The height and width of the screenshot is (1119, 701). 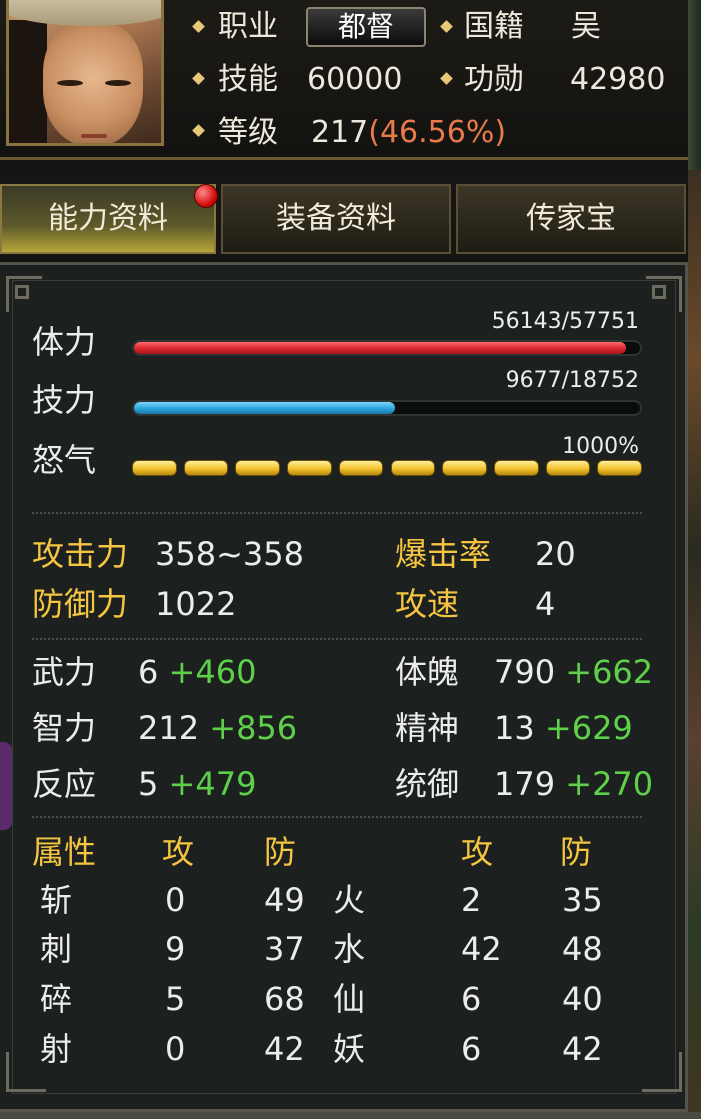 I want to click on element-slash-label: 斩, so click(x=56, y=900).